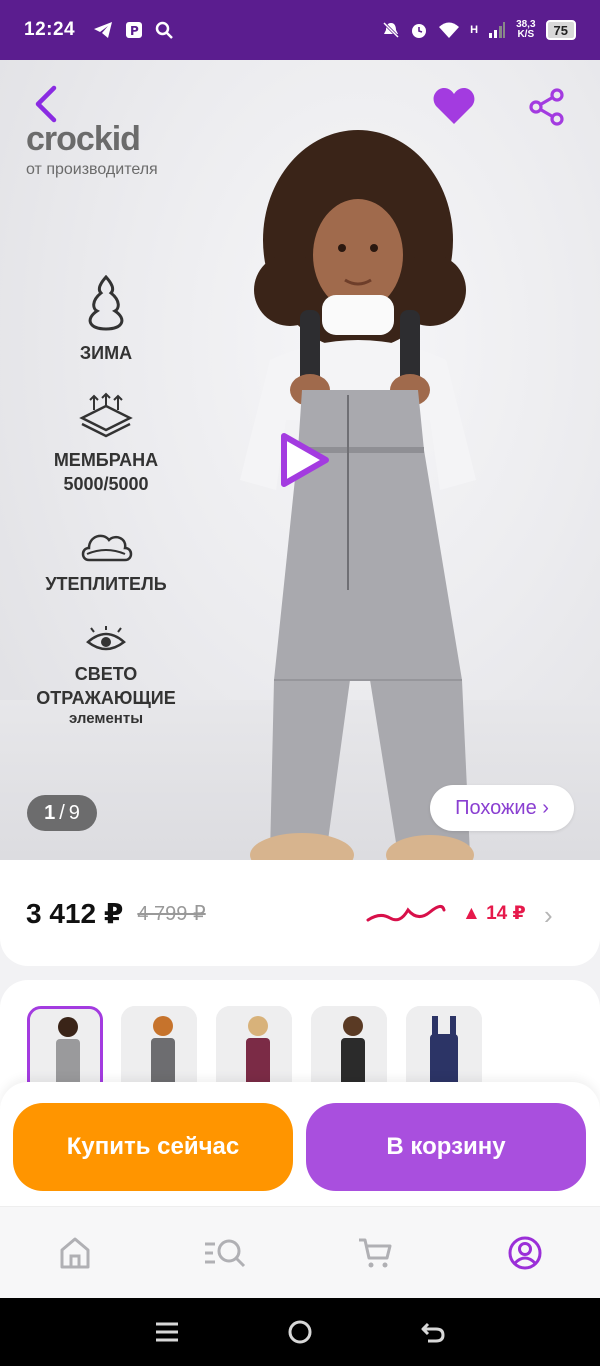  Describe the element at coordinates (391, 30) in the screenshot. I see `mute-icon` at that location.